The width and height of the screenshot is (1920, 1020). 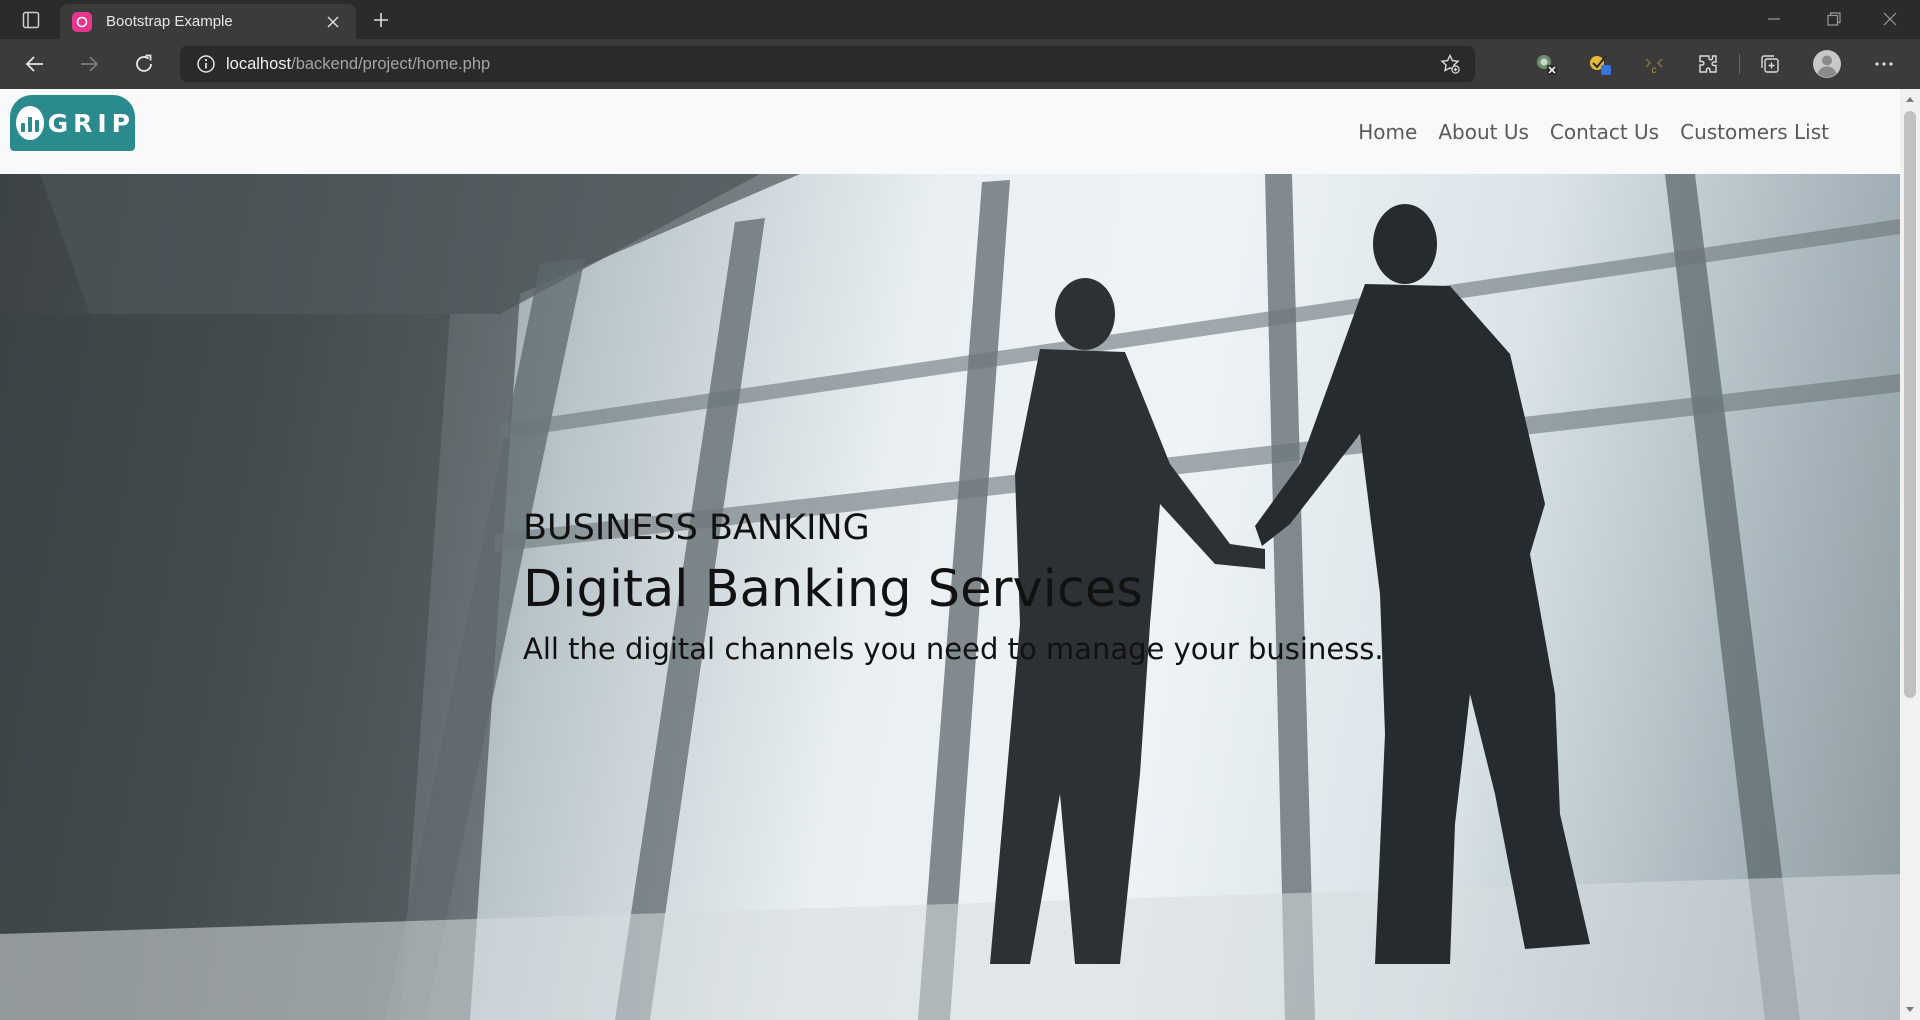 What do you see at coordinates (1604, 132) in the screenshot?
I see `nav-contact-us: Contact Us` at bounding box center [1604, 132].